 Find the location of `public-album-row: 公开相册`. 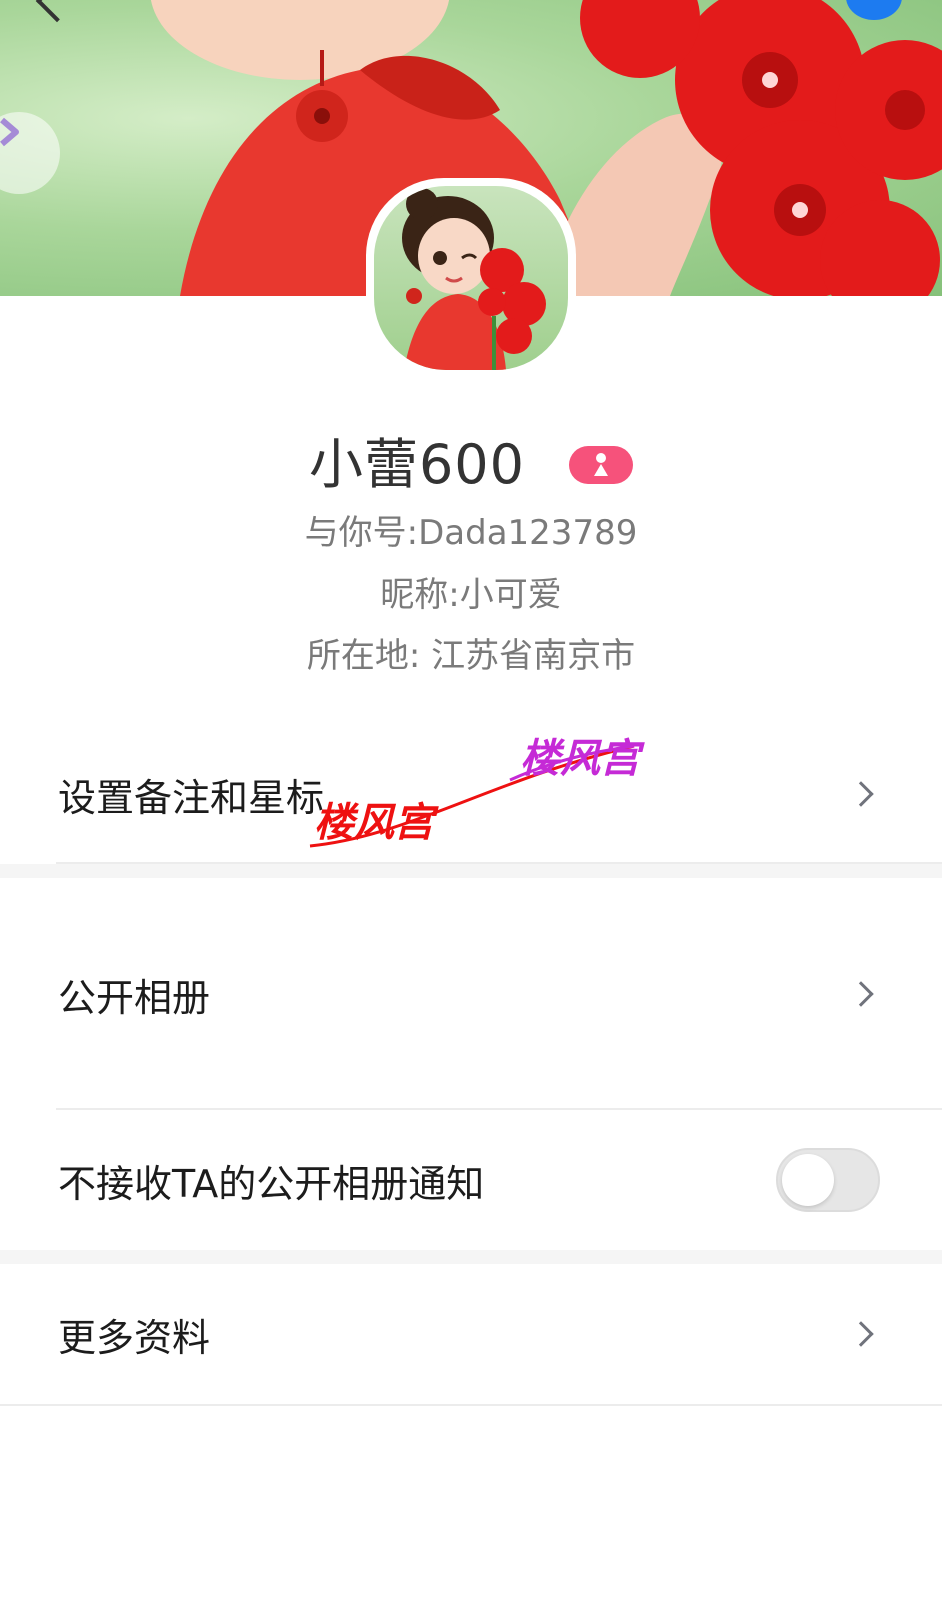

public-album-row: 公开相册 is located at coordinates (471, 994).